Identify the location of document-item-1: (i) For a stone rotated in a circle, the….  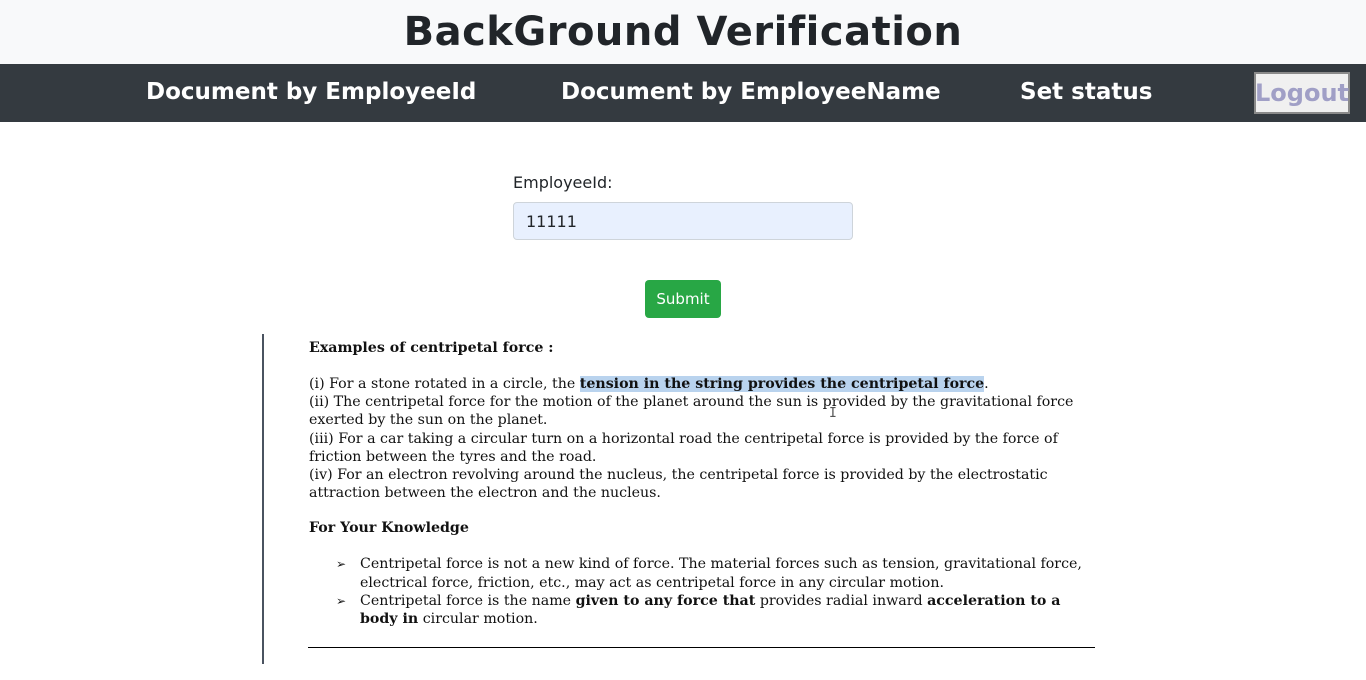
(701, 384).